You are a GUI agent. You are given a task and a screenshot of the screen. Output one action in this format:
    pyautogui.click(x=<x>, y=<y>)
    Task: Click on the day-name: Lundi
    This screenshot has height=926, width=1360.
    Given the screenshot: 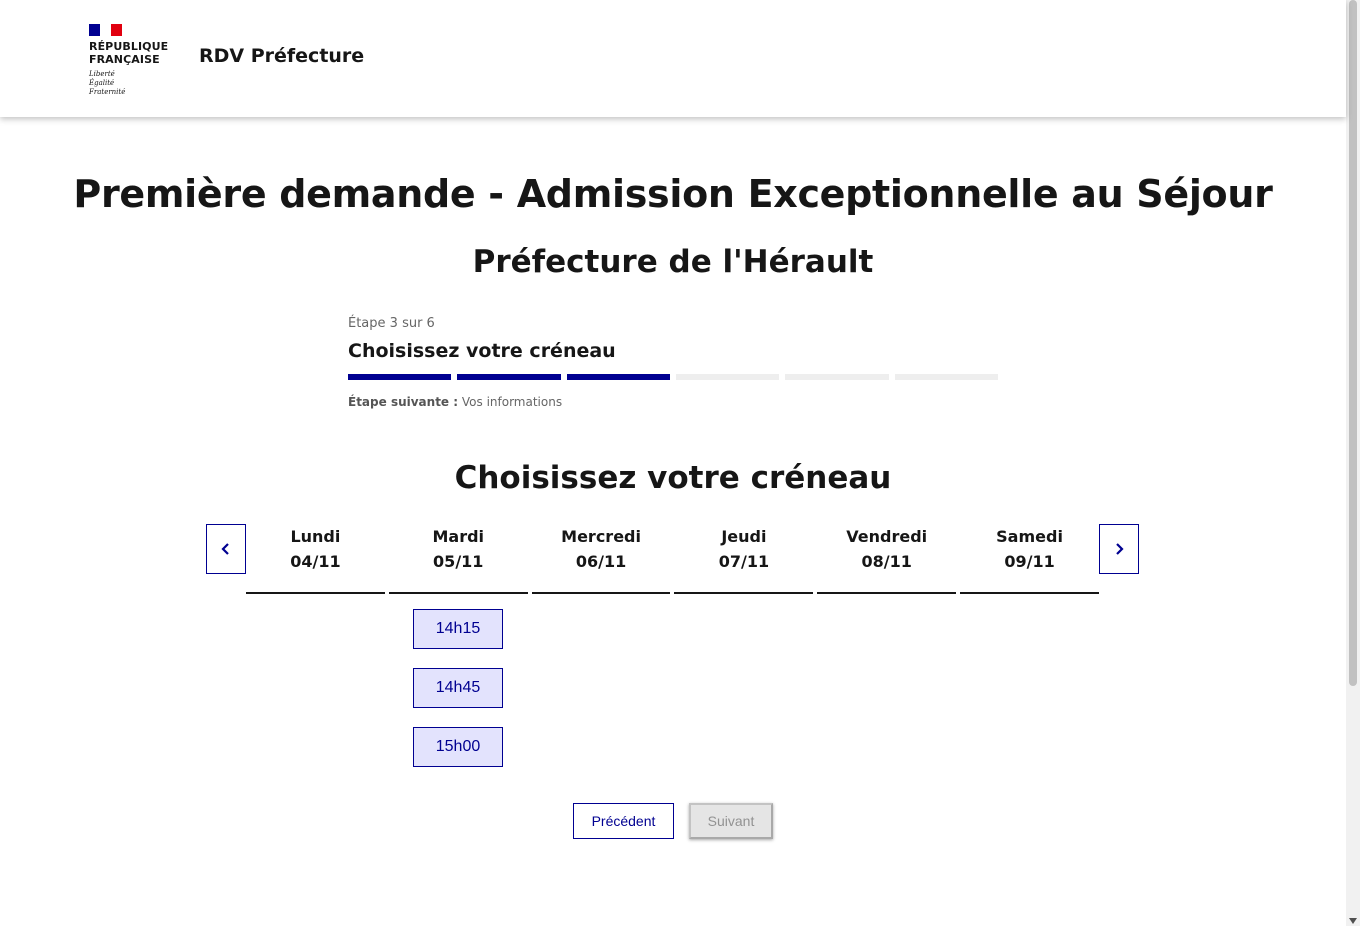 What is the action you would take?
    pyautogui.click(x=315, y=536)
    